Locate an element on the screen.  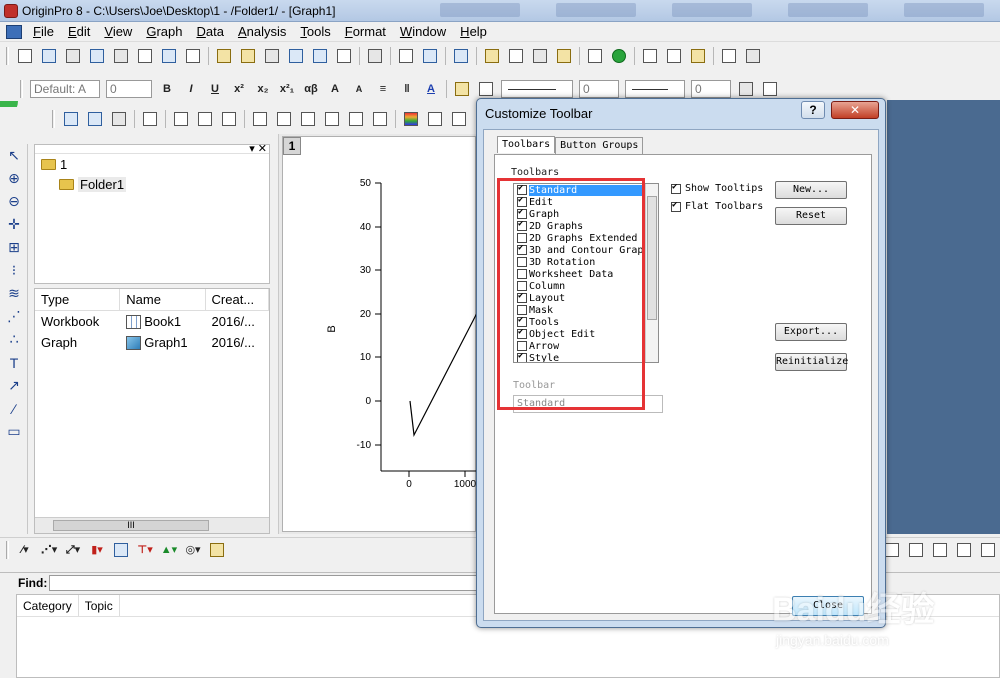
menu-view: View is located at coordinates (118, 31).